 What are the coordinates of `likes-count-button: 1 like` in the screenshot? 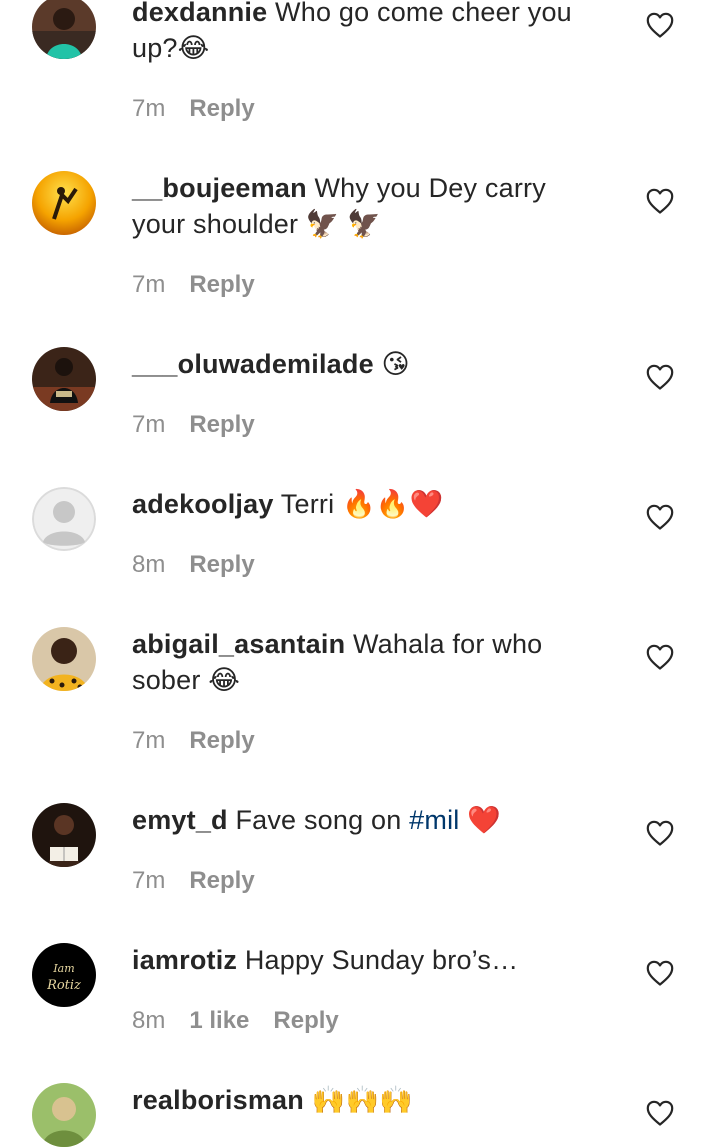 It's located at (219, 1020).